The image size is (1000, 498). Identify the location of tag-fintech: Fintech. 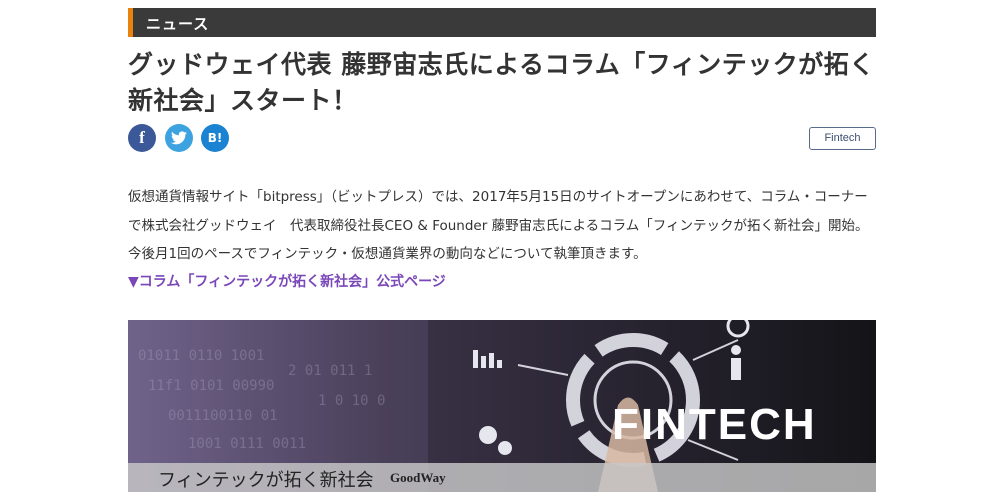
(842, 138).